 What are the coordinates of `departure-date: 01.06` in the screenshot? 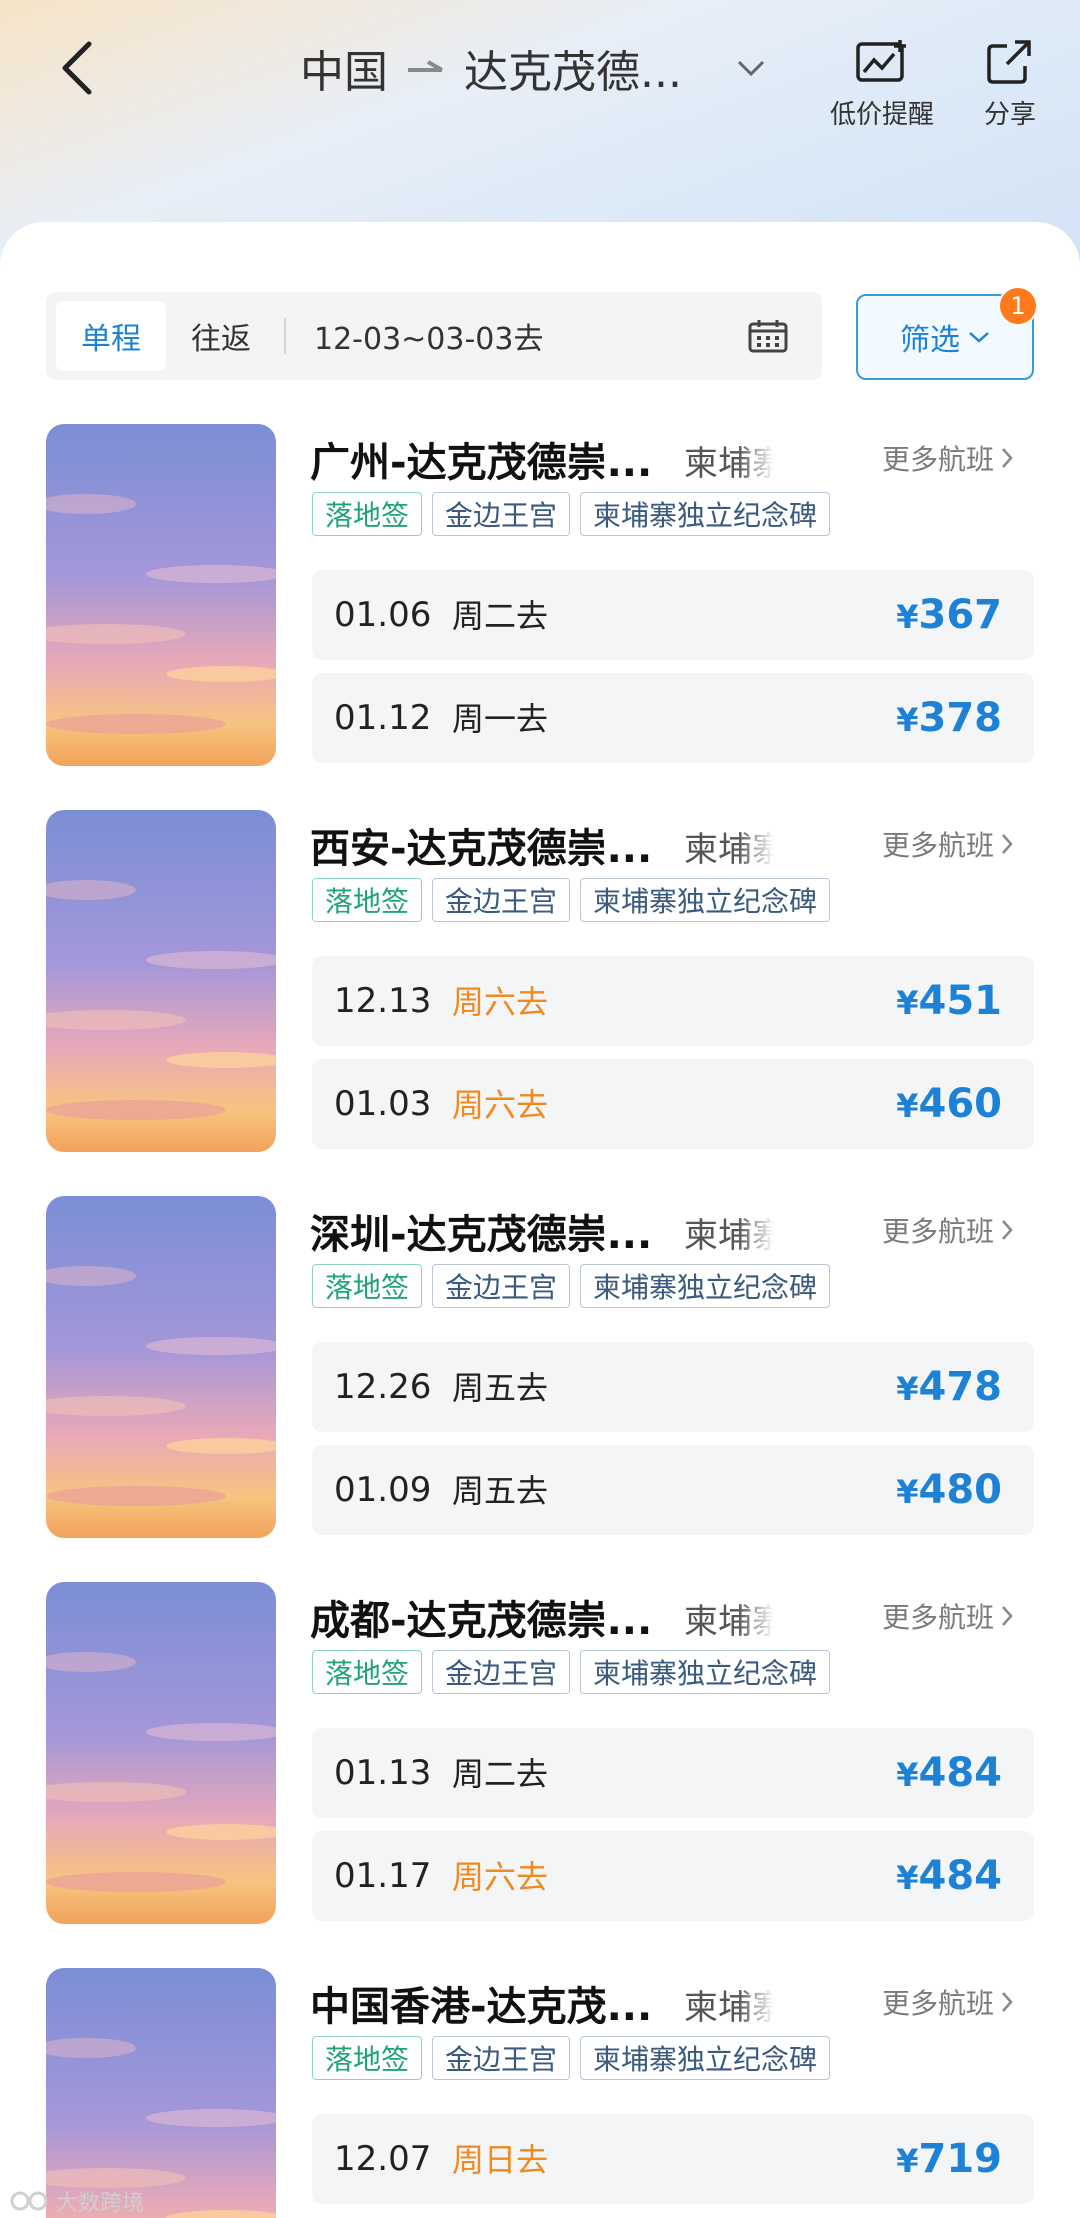 It's located at (383, 615).